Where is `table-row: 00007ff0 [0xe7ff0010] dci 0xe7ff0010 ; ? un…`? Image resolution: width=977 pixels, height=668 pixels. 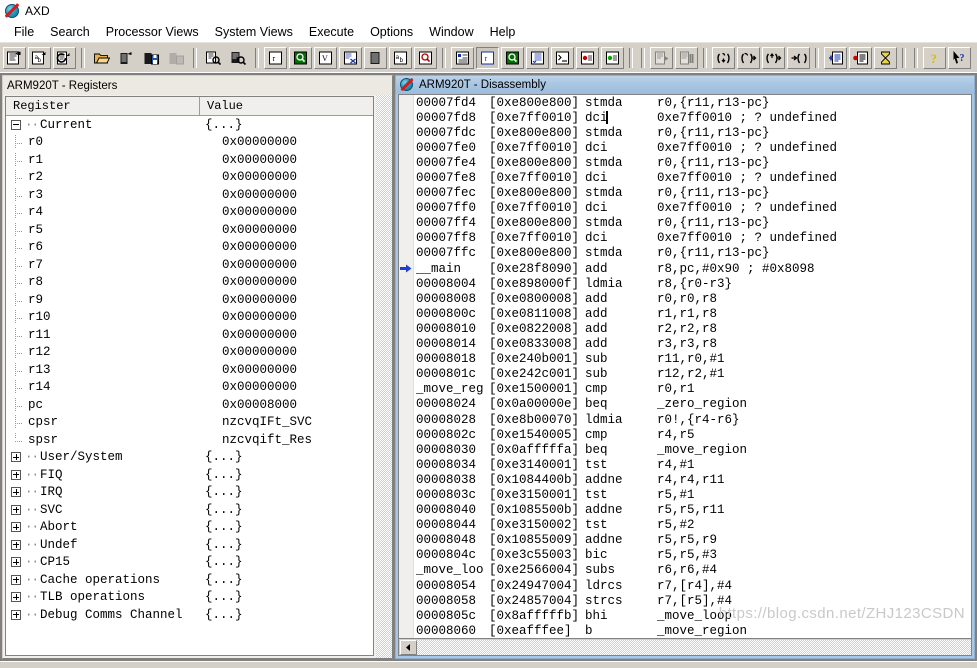 table-row: 00007ff0 [0xe7ff0010] dci 0xe7ff0010 ; ? un… is located at coordinates (685, 208).